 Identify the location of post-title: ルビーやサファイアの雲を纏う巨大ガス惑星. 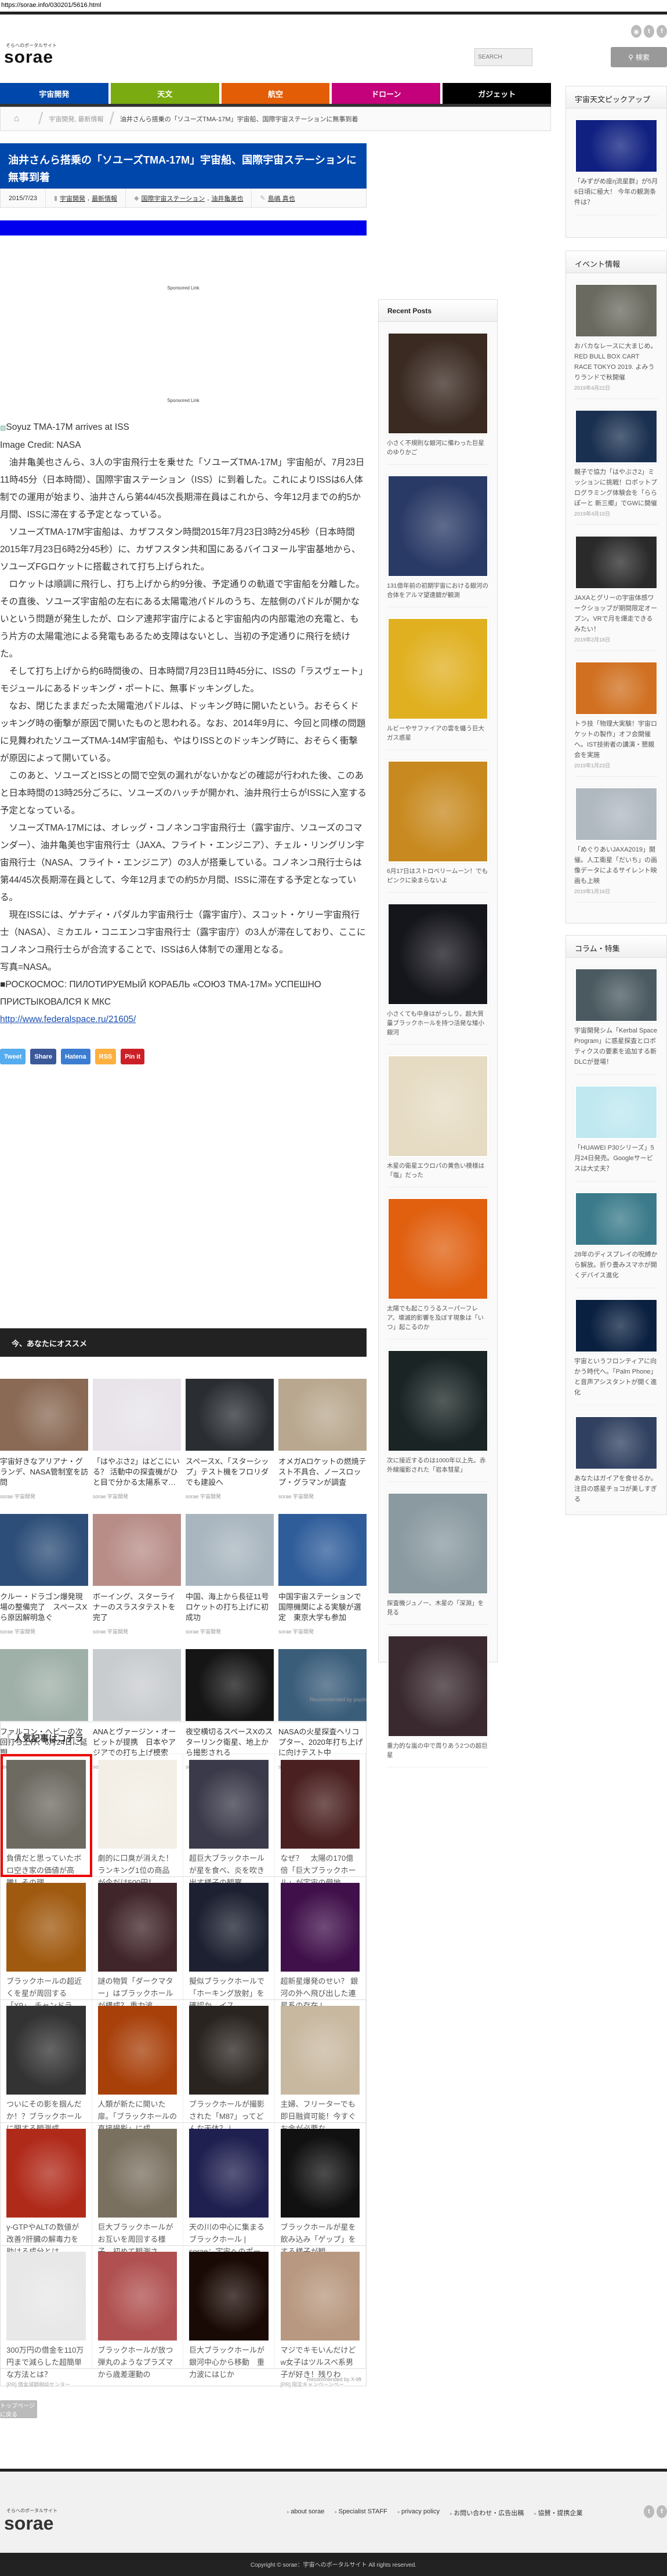
(438, 733).